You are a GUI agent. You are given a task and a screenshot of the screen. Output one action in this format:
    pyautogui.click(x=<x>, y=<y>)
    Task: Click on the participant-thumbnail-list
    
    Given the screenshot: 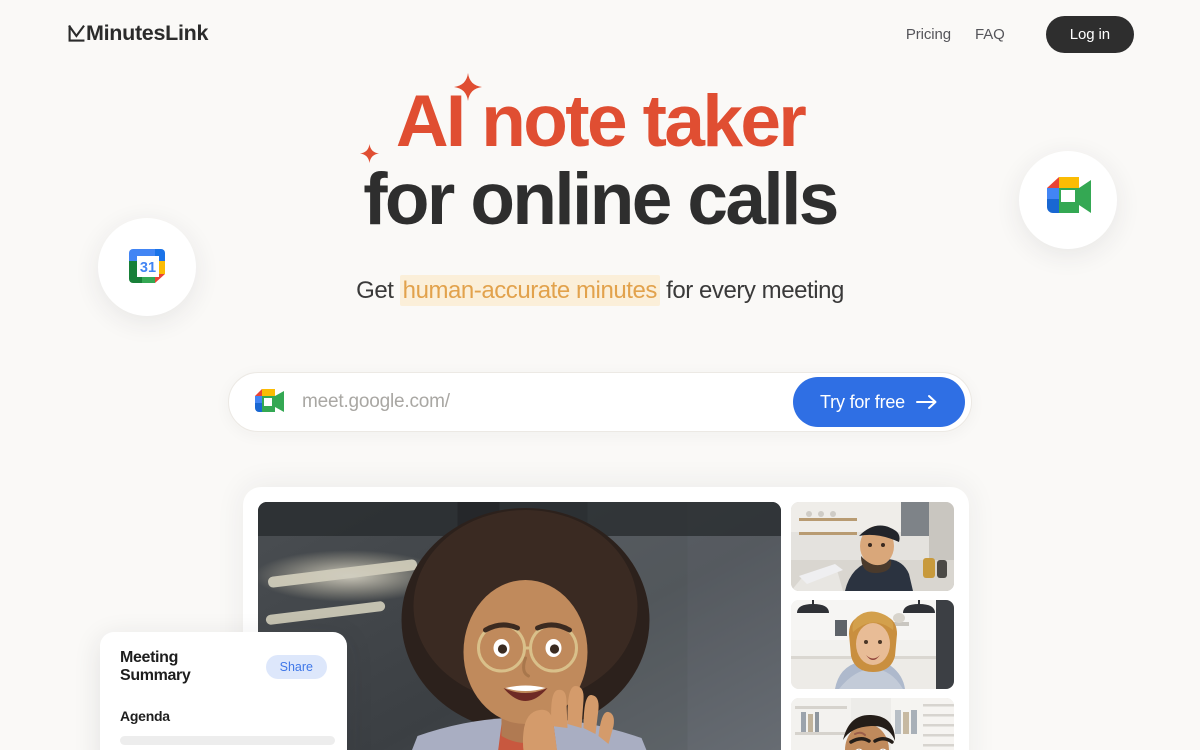 What is the action you would take?
    pyautogui.click(x=872, y=626)
    